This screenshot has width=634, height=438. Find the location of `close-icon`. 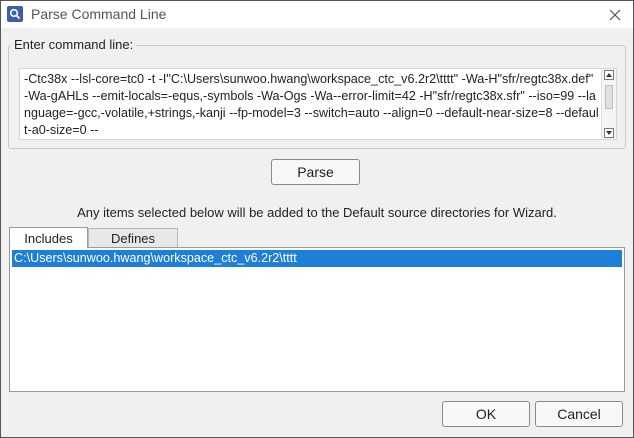

close-icon is located at coordinates (615, 15).